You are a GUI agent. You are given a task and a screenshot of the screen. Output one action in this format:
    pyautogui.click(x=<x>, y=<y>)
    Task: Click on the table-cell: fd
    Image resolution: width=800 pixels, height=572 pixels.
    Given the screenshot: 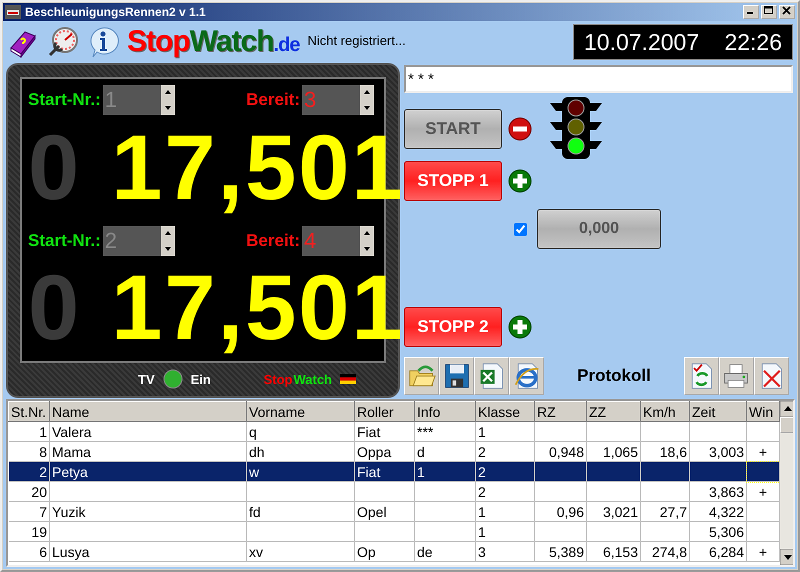 What is the action you would take?
    pyautogui.click(x=300, y=512)
    